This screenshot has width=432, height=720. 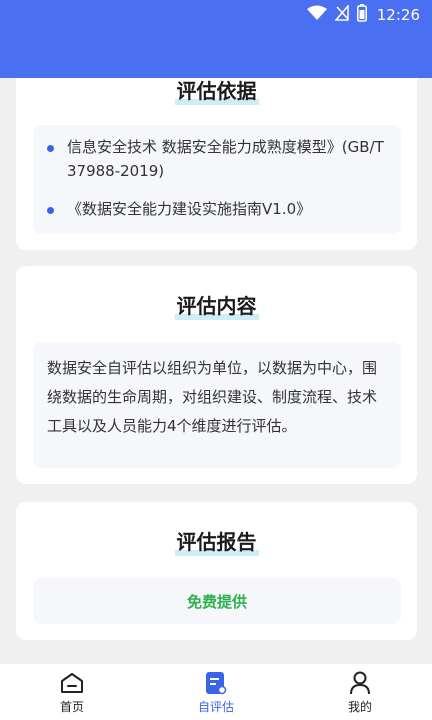 I want to click on basis-item-text: 信息安全技术 数据安全能力成熟度模型》(GB/T 37988-2019), so click(x=225, y=159).